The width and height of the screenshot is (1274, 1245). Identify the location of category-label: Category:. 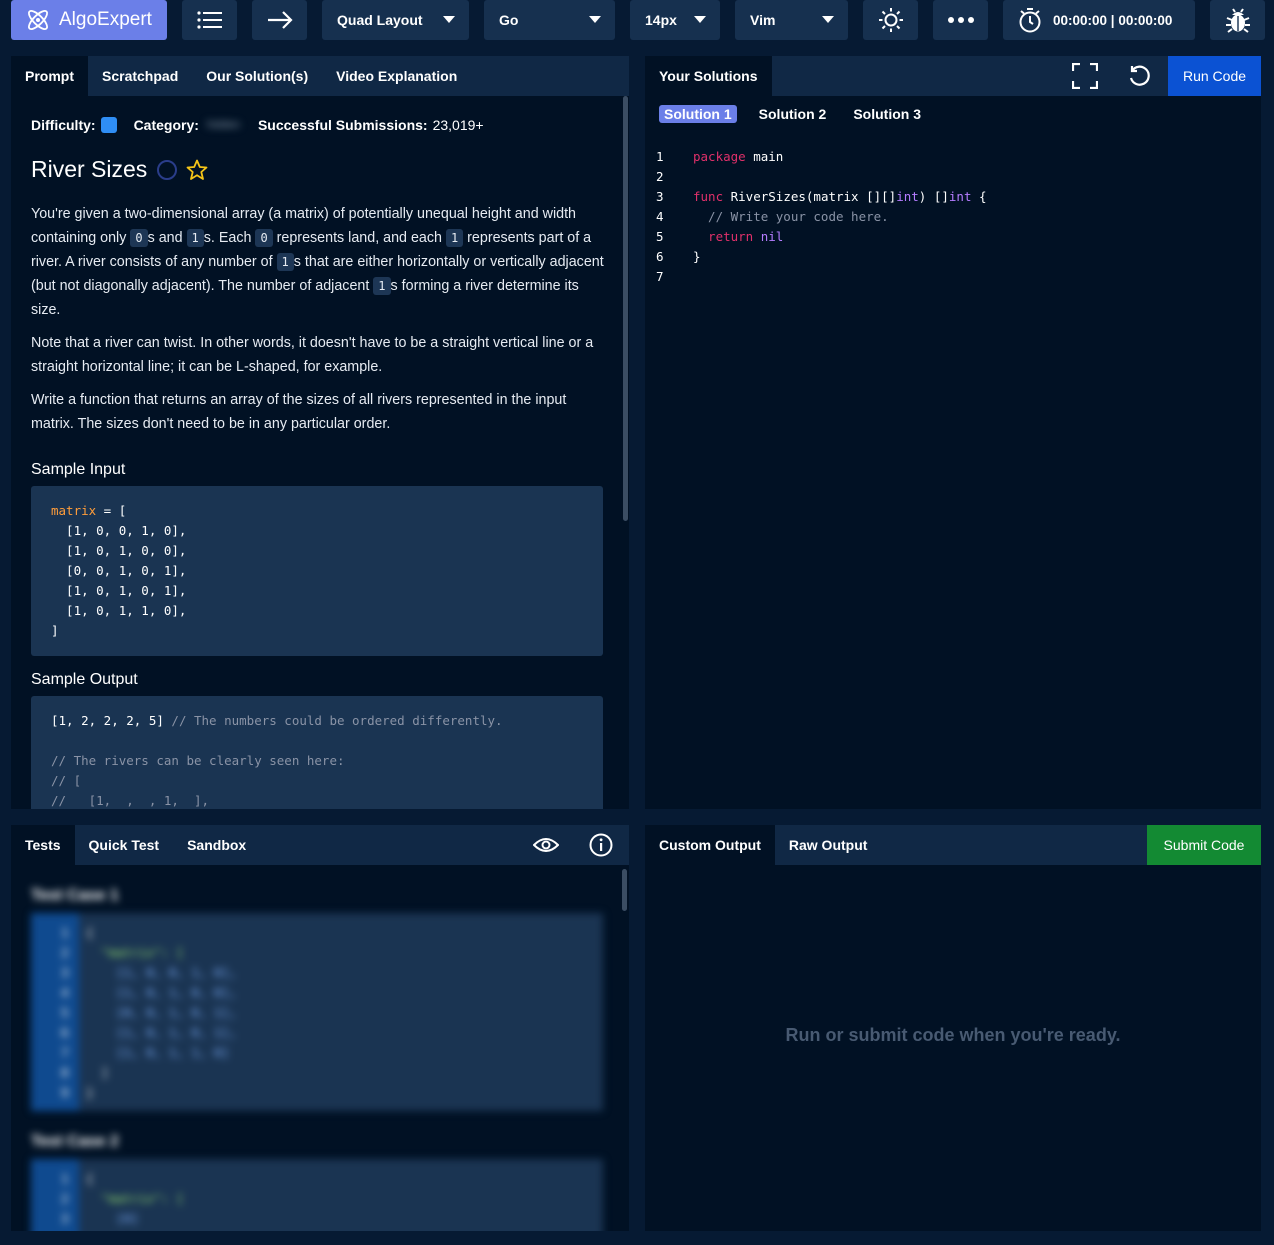
(166, 125).